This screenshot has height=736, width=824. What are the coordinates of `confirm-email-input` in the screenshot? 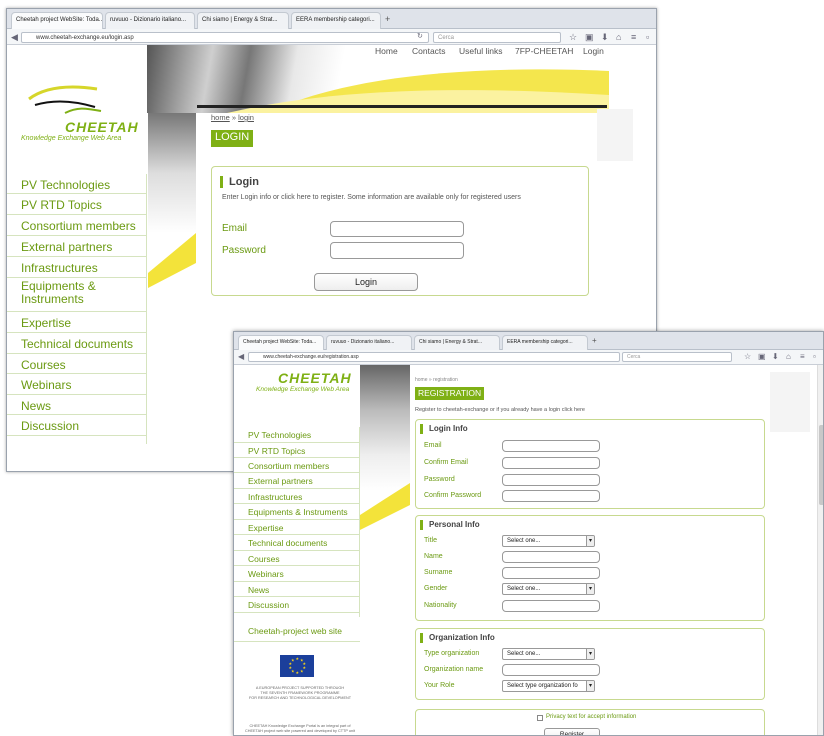 It's located at (551, 463).